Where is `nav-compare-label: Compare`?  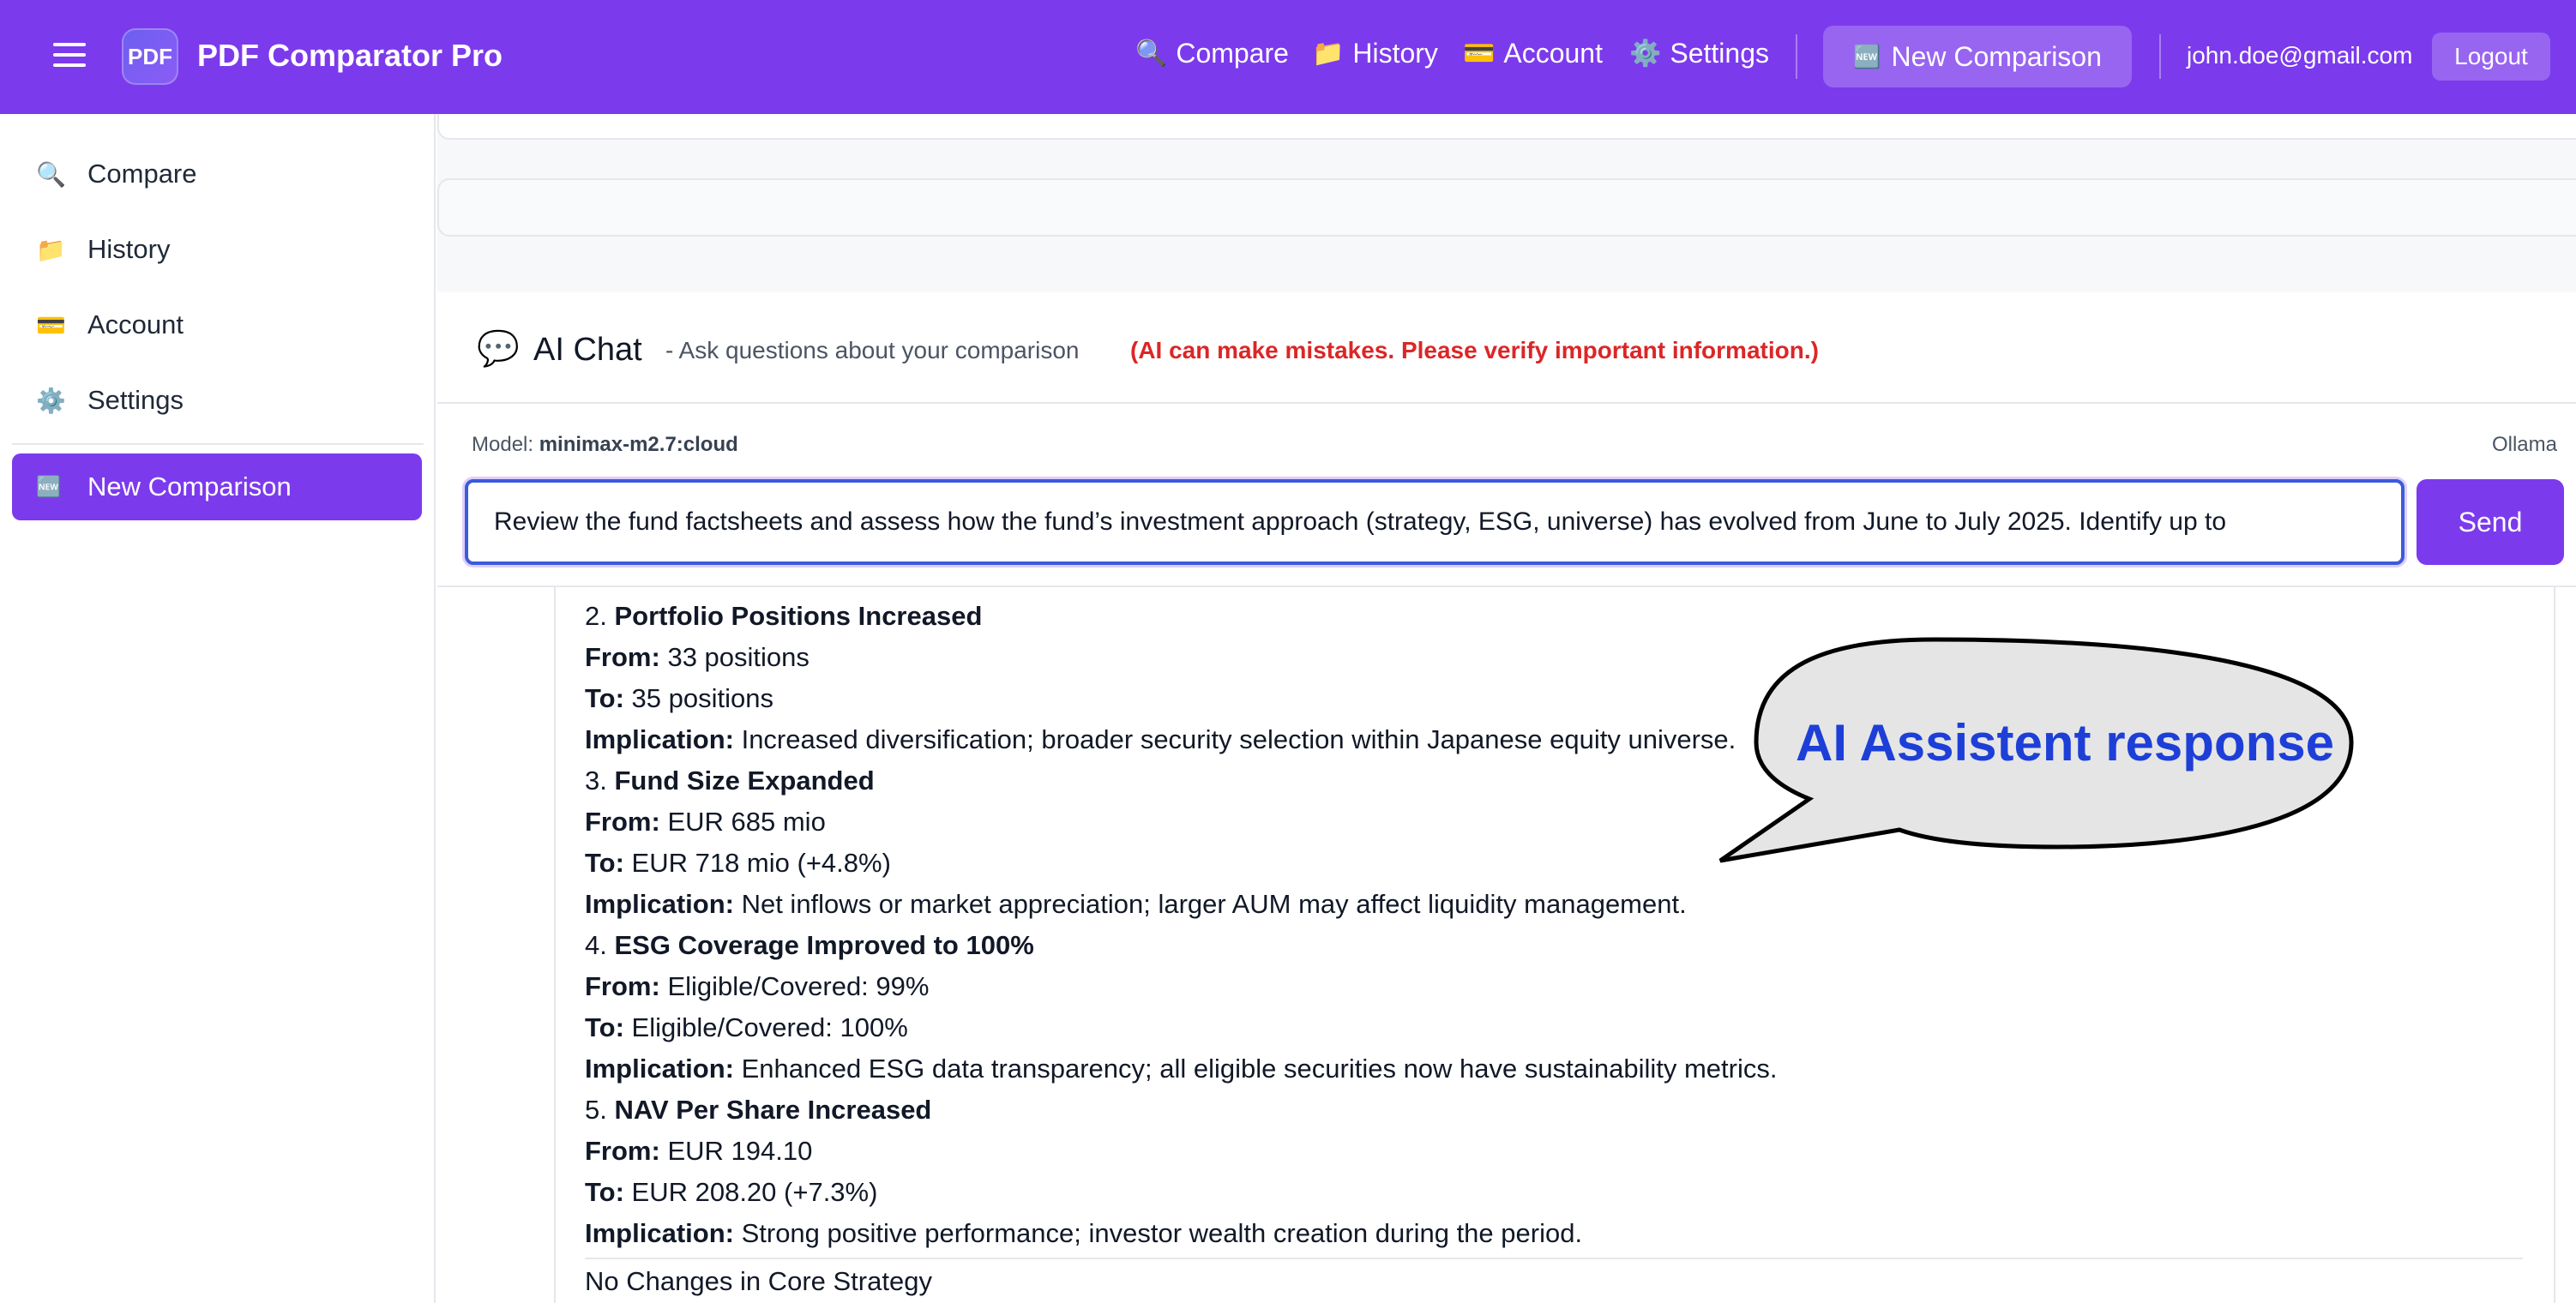 nav-compare-label: Compare is located at coordinates (1232, 54).